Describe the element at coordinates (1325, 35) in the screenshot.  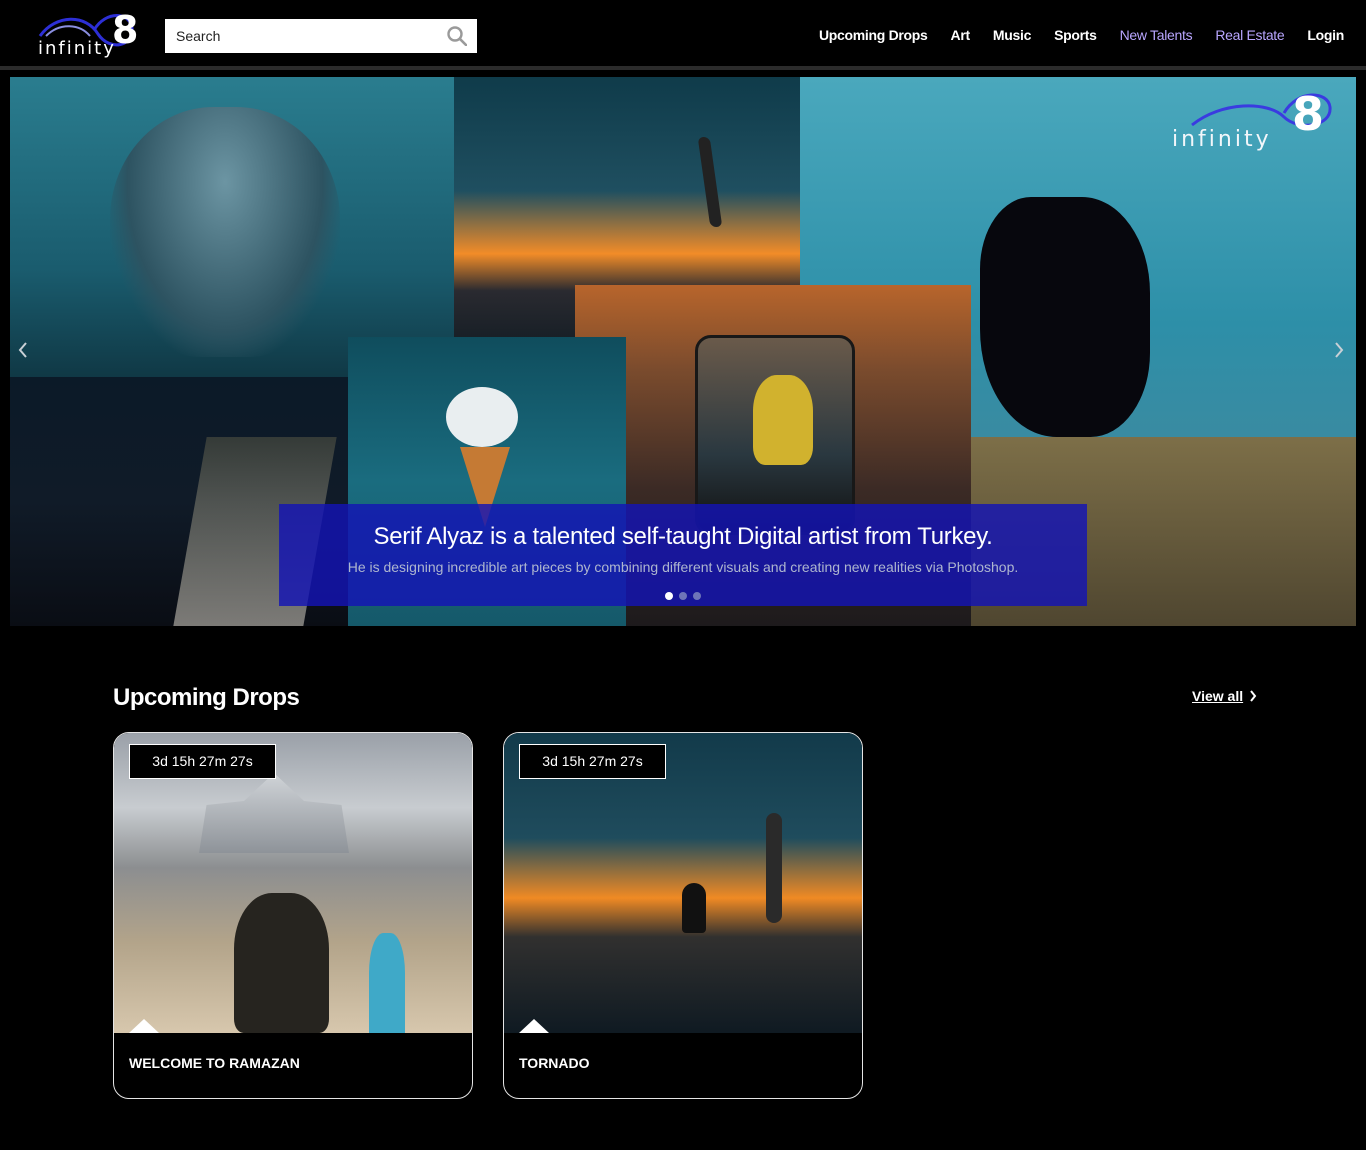
I see `nav-login: Login` at that location.